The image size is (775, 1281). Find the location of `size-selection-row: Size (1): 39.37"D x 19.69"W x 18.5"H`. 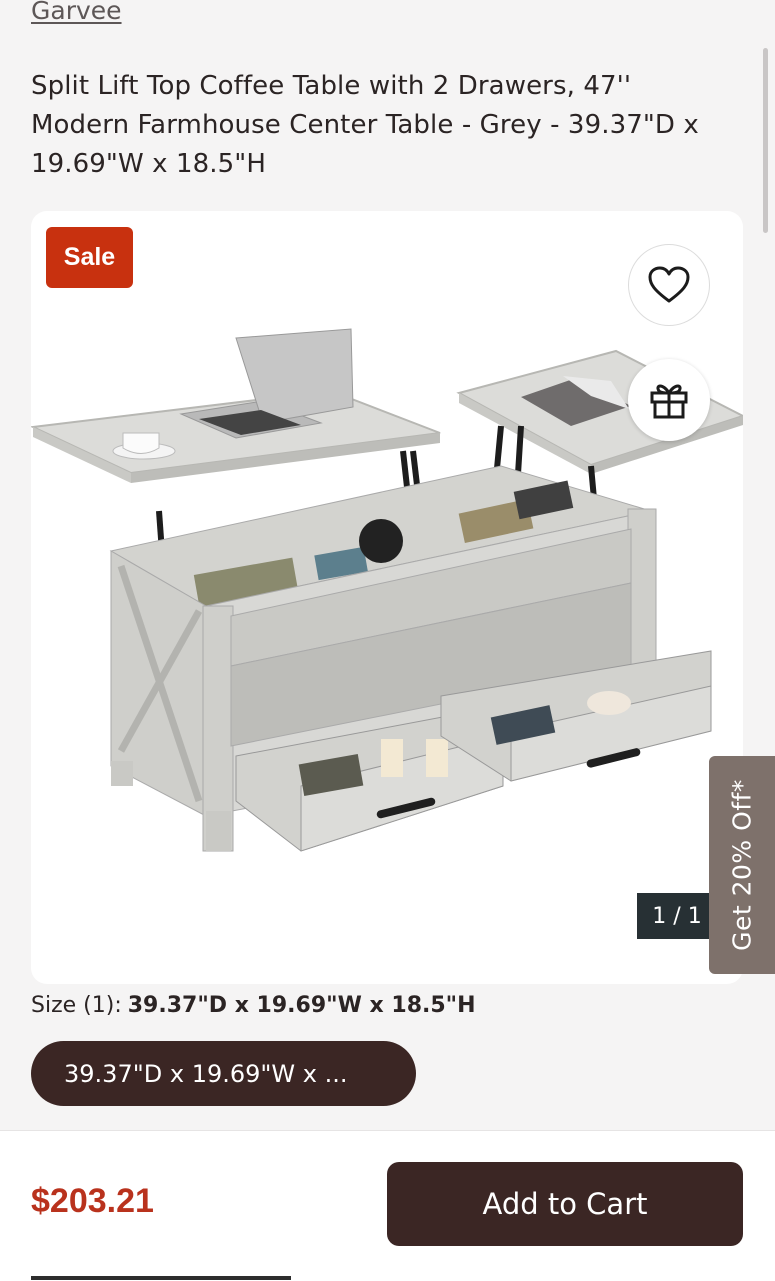

size-selection-row: Size (1): 39.37"D x 19.69"W x 18.5"H is located at coordinates (253, 1005).